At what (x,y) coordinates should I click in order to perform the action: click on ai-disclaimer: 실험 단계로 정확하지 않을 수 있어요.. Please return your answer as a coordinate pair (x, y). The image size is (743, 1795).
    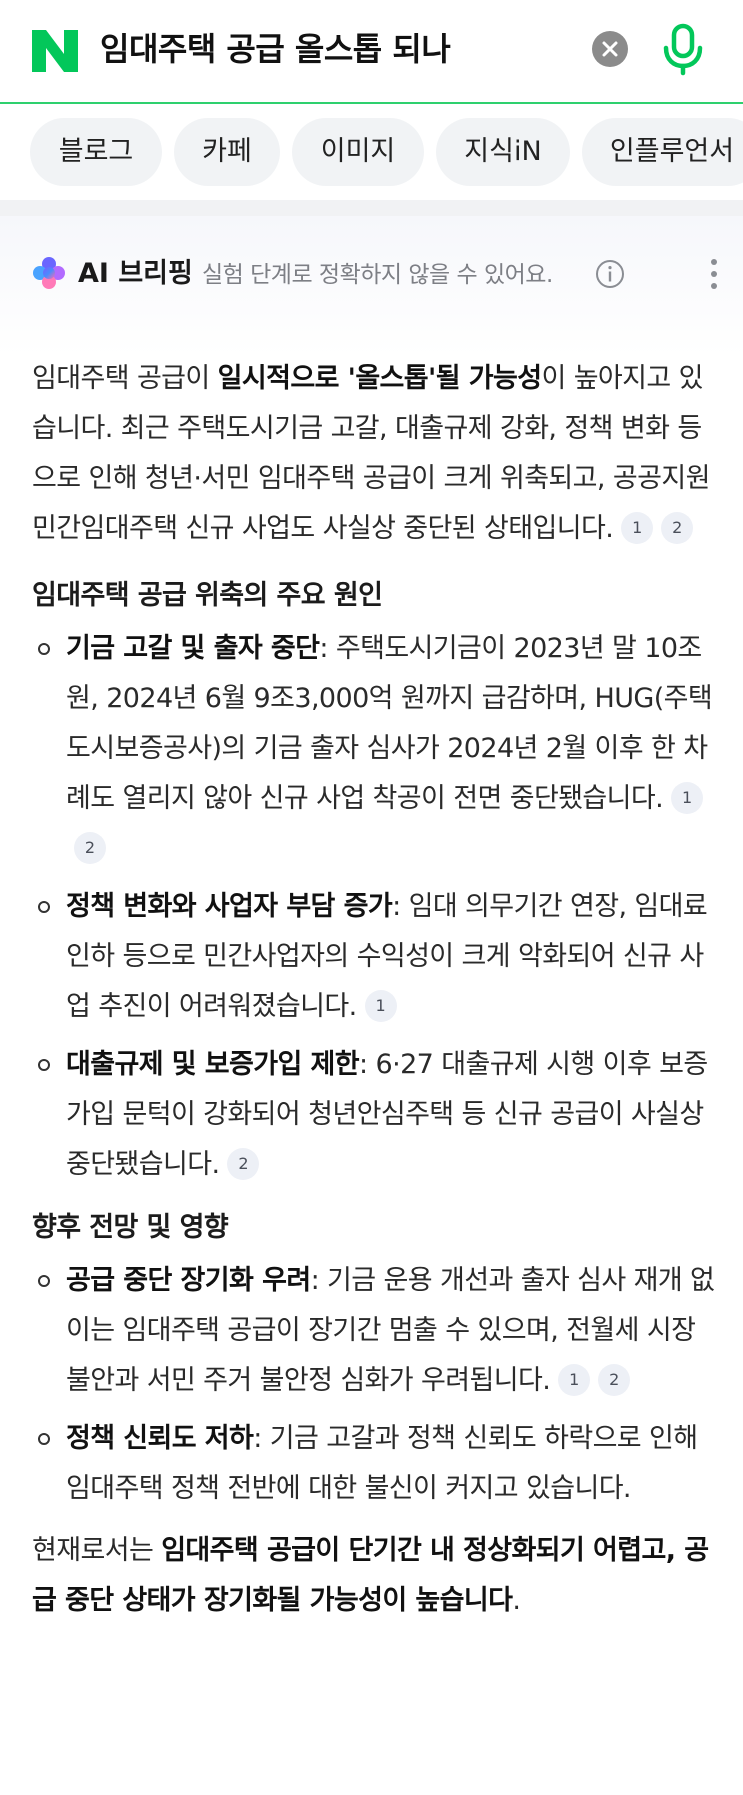
    Looking at the image, I should click on (377, 275).